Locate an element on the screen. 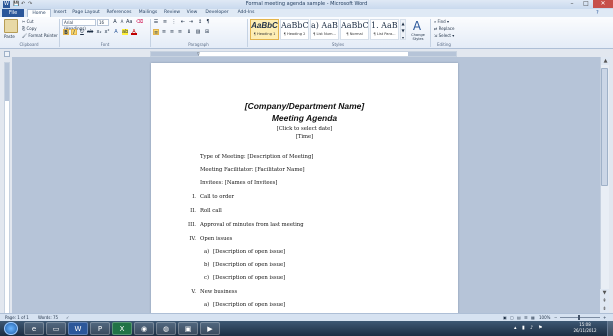  zoom-in-icon: + is located at coordinates (604, 317).